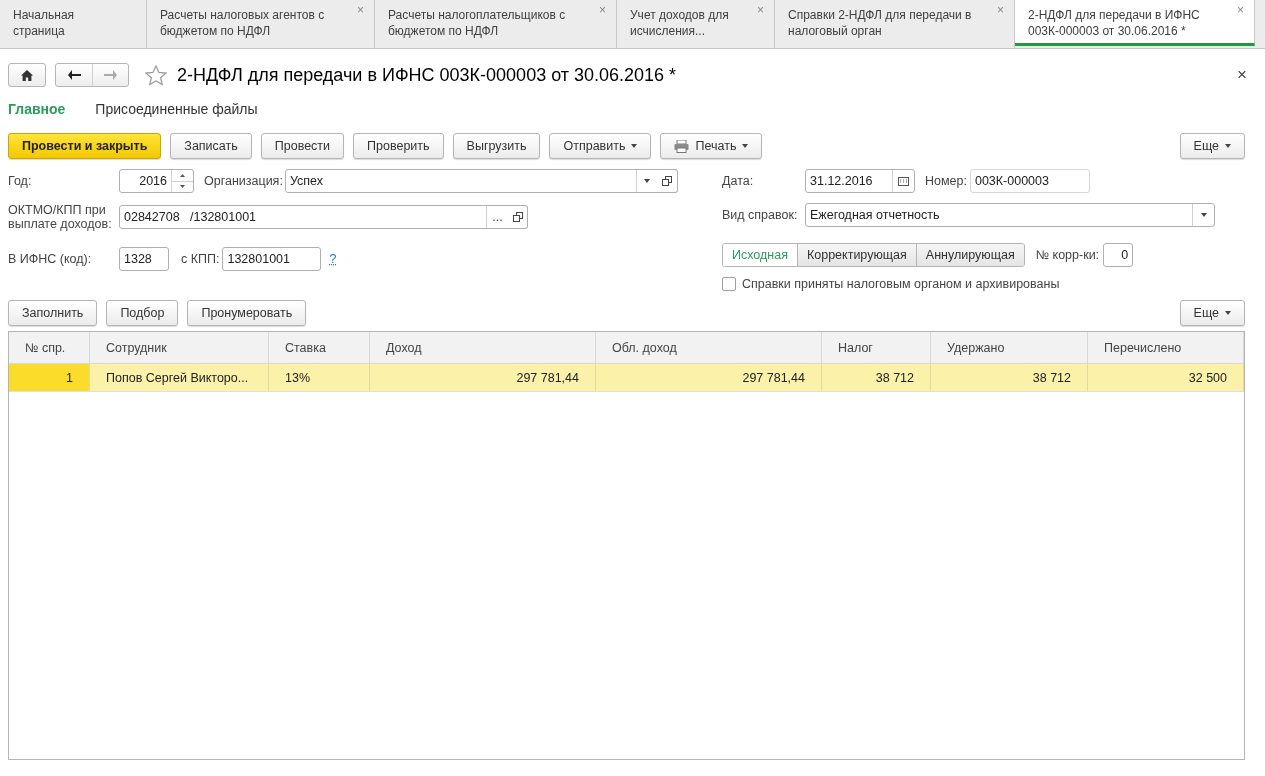 The image size is (1265, 776). I want to click on field-label: В ИФНС (код):, so click(50, 259).